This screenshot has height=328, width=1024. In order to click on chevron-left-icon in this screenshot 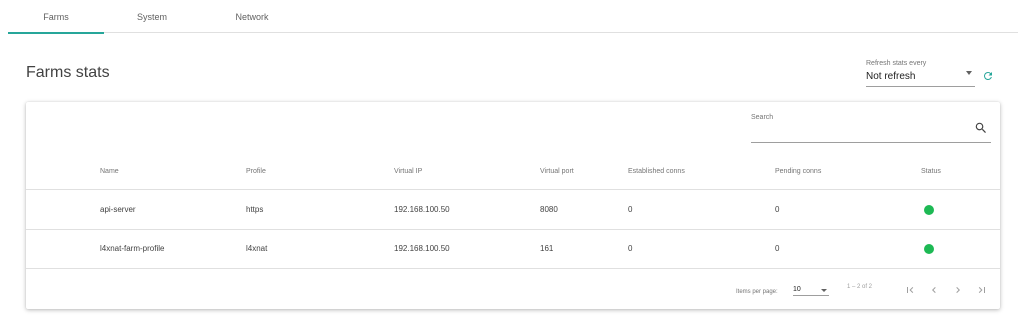, I will do `click(934, 290)`.